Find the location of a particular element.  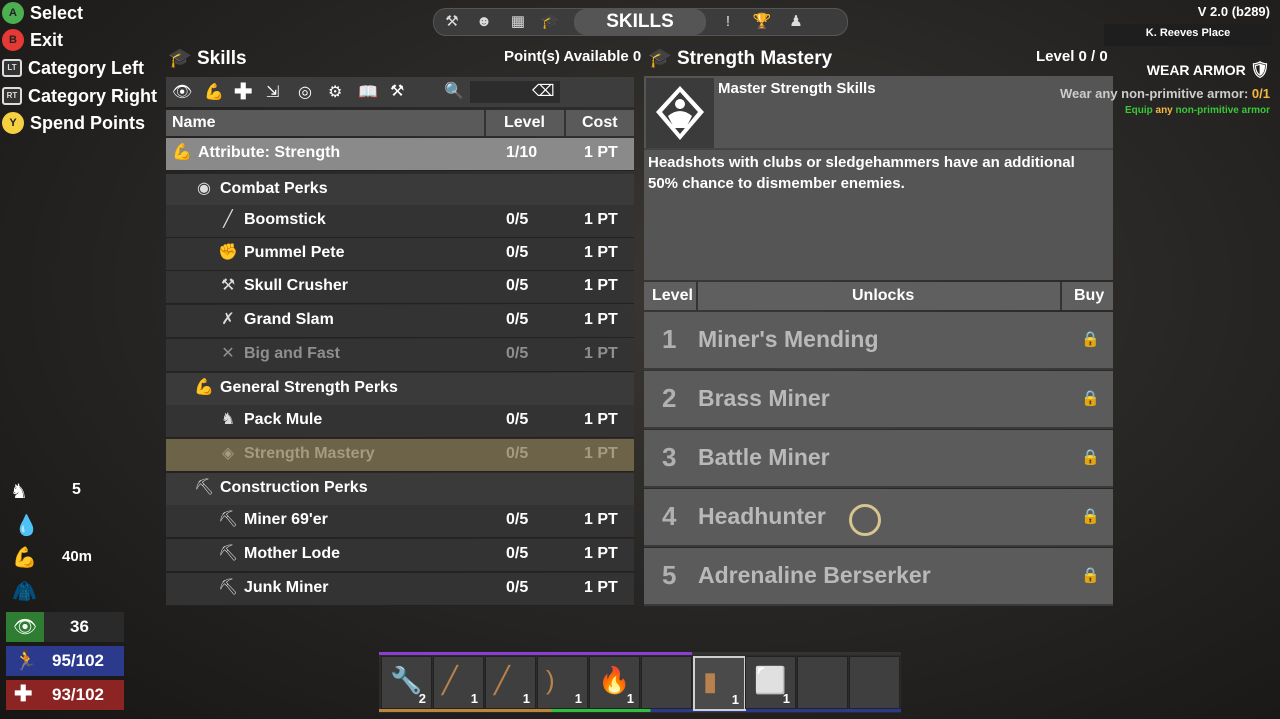

category-row: ⛏ Construction Perks is located at coordinates (400, 489).